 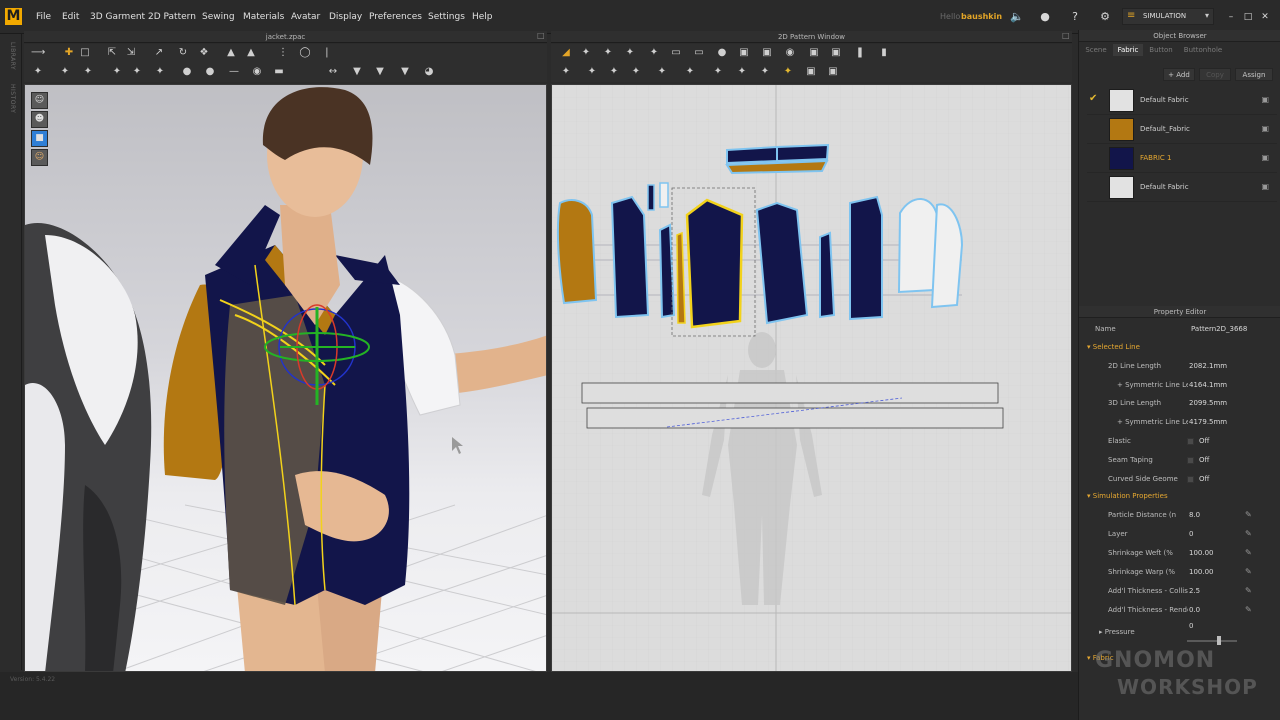 What do you see at coordinates (836, 53) in the screenshot?
I see `trace-icon: ▣` at bounding box center [836, 53].